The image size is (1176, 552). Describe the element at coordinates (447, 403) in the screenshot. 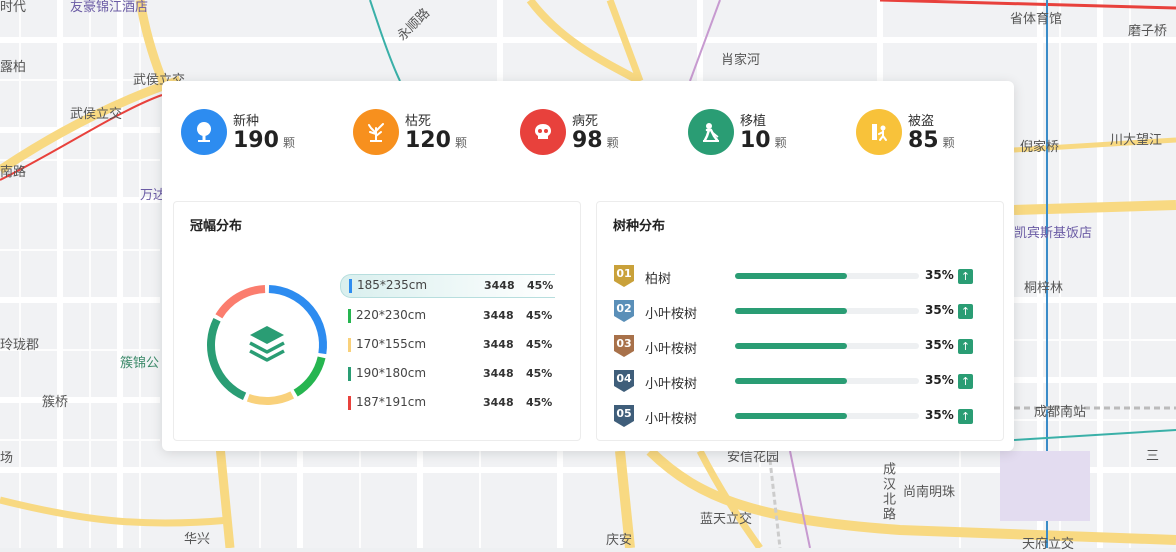

I see `crown-legend-row: 187*191cm 3448 45%` at that location.